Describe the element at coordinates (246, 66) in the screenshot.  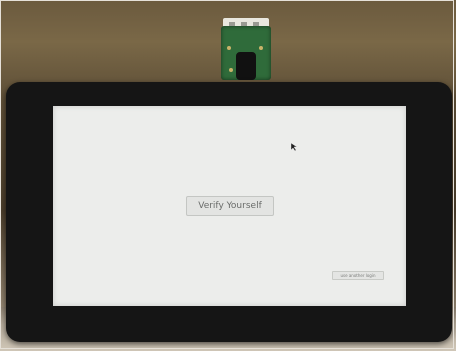
I see `camera-lens` at that location.